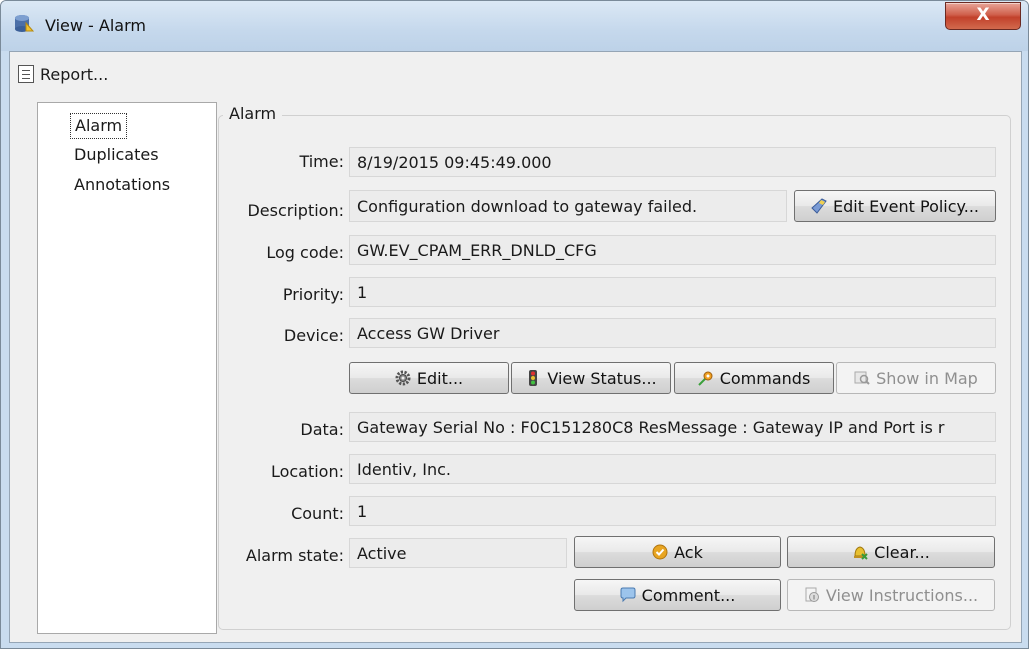 The height and width of the screenshot is (649, 1029). What do you see at coordinates (705, 378) in the screenshot?
I see `command-icon` at bounding box center [705, 378].